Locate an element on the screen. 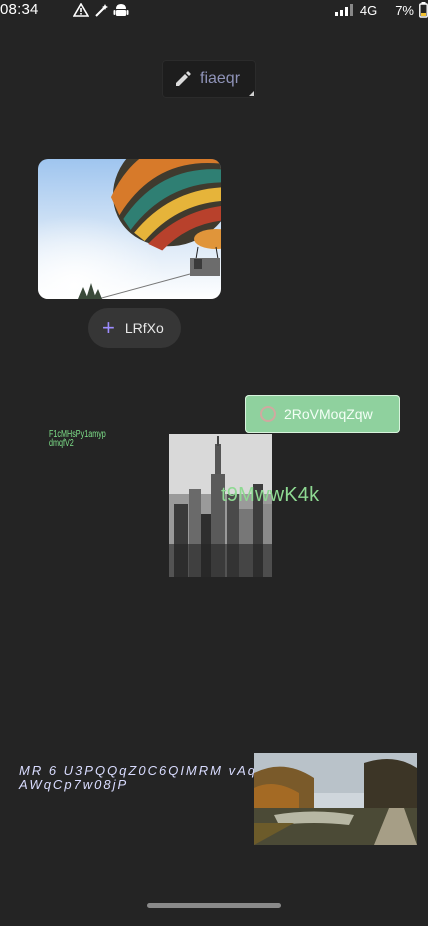 This screenshot has width=428, height=926. green-button-label: 2RoVMoqZqw is located at coordinates (328, 414).